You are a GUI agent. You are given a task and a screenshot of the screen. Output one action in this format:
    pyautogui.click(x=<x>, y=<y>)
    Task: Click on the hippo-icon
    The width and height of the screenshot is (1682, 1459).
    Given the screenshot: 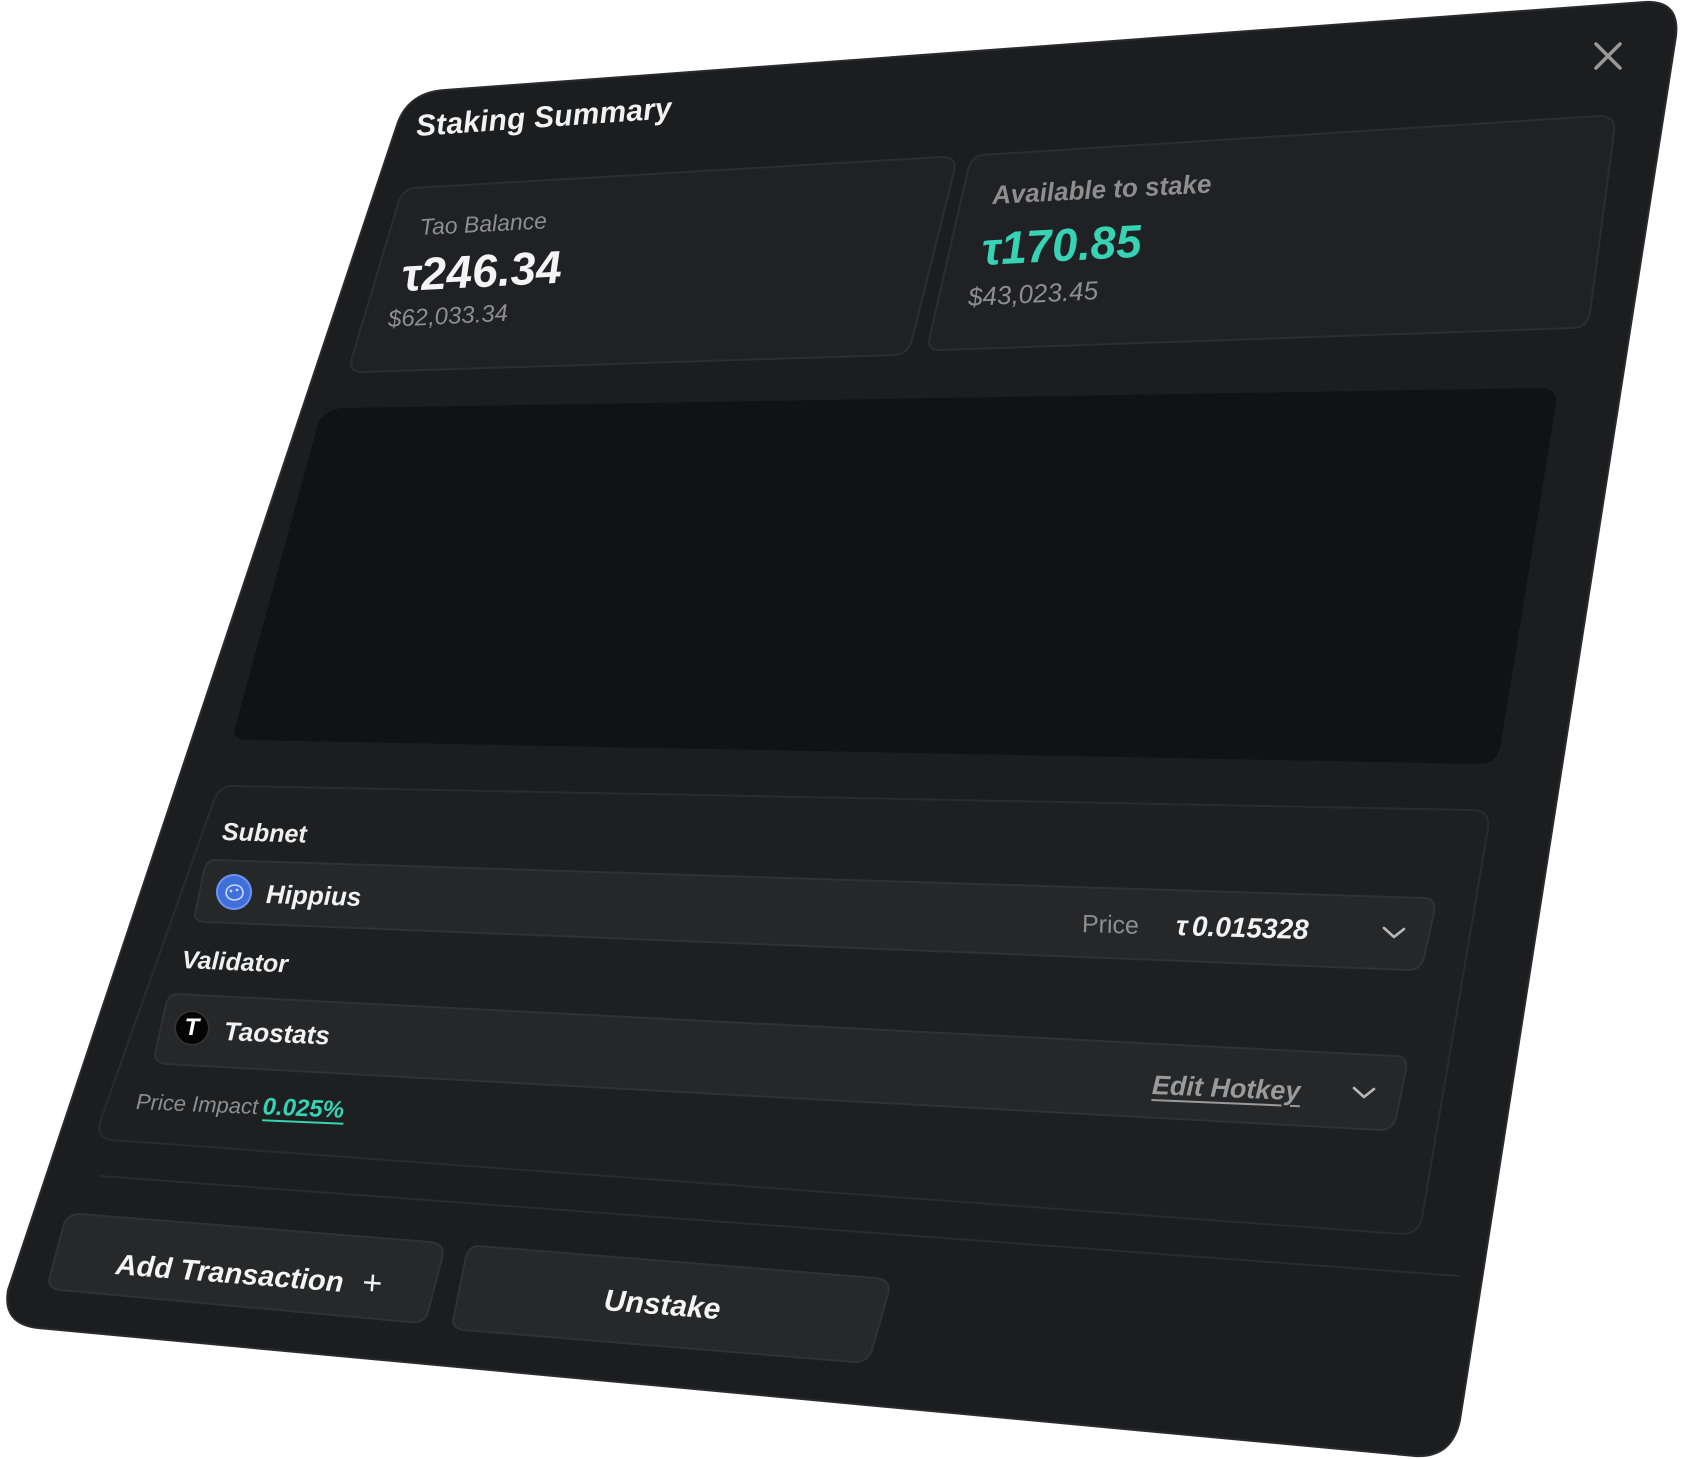 What is the action you would take?
    pyautogui.click(x=234, y=892)
    